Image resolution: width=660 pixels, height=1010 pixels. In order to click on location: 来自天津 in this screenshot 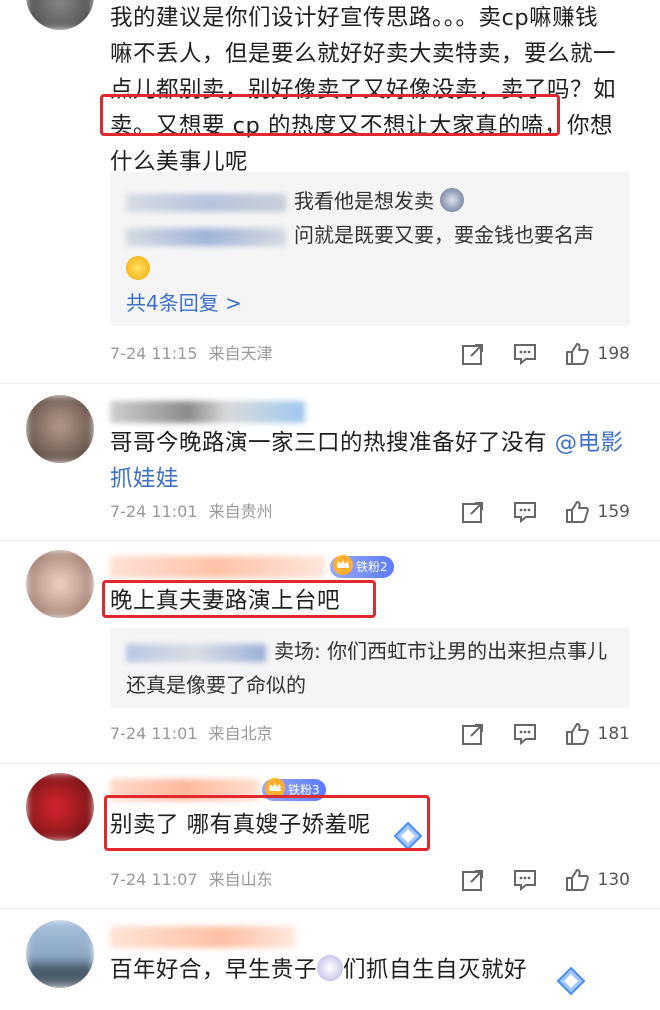, I will do `click(240, 353)`.